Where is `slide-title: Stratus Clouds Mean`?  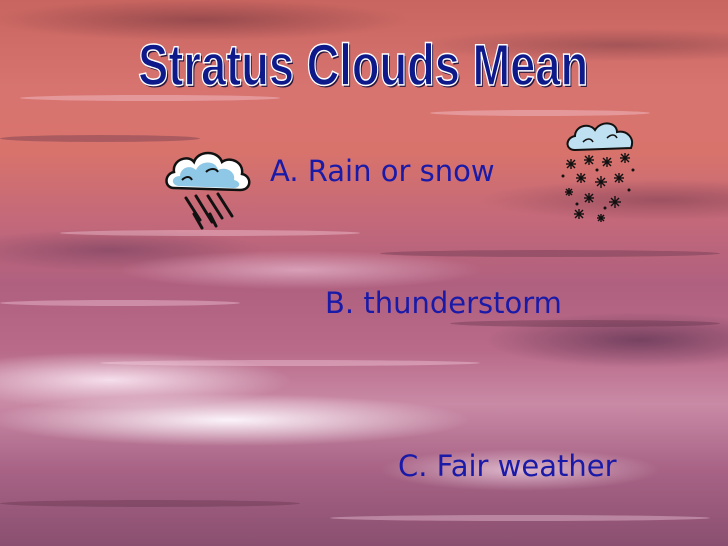
slide-title: Stratus Clouds Mean is located at coordinates (363, 65).